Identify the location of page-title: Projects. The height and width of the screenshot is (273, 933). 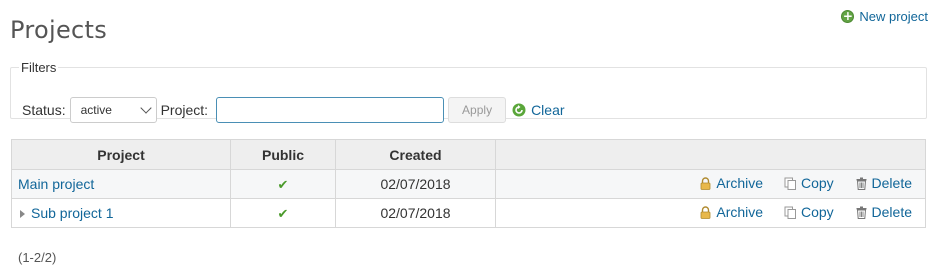
(59, 30).